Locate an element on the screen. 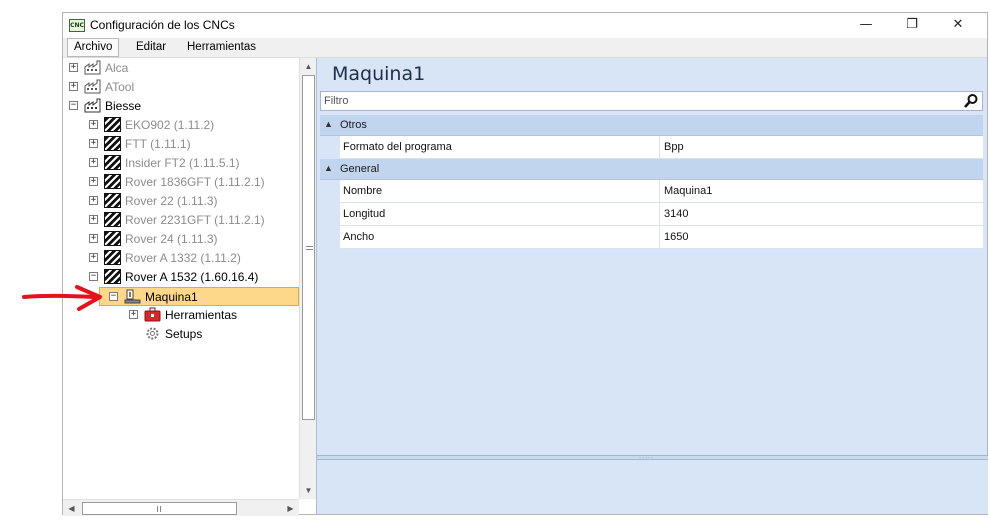  tree-item-alca: + Alca is located at coordinates (189, 68).